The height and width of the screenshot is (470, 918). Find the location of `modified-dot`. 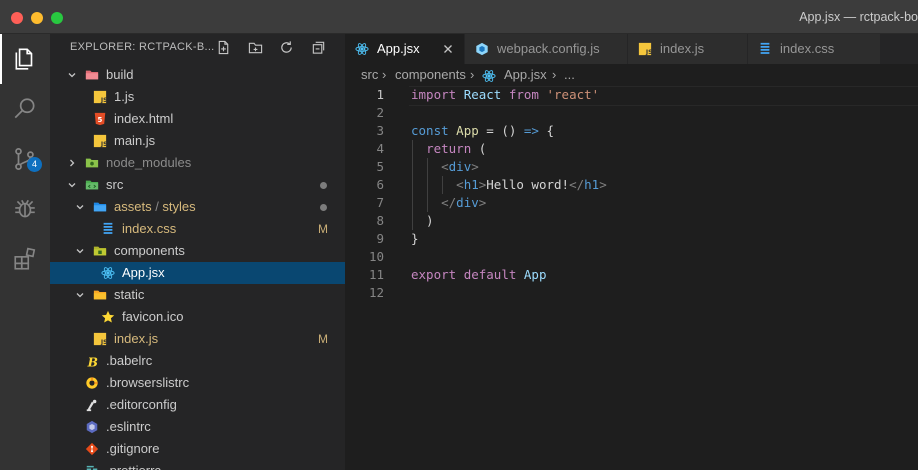

modified-dot is located at coordinates (323, 207).